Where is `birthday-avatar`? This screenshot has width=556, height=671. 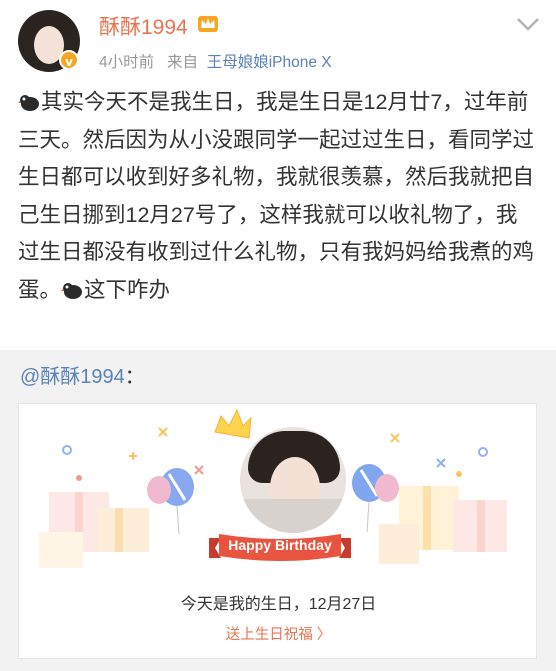 birthday-avatar is located at coordinates (293, 480).